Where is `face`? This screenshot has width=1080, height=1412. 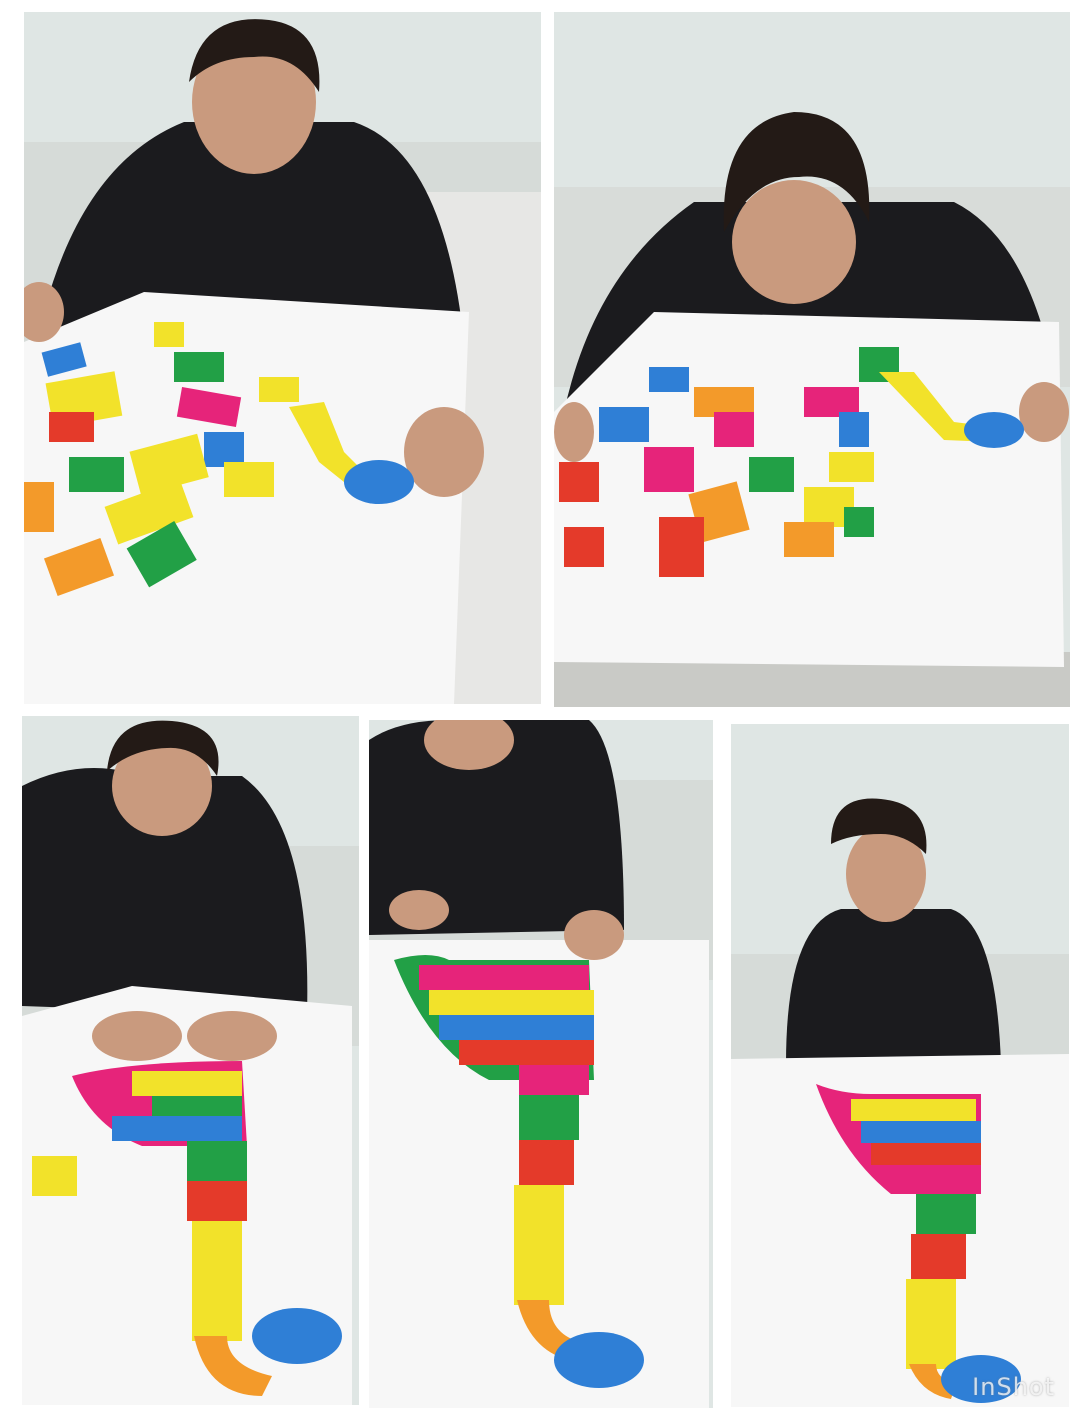 face is located at coordinates (794, 242).